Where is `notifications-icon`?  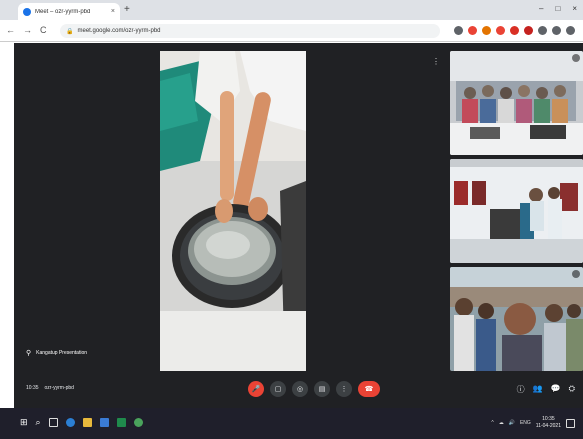 notifications-icon is located at coordinates (570, 423).